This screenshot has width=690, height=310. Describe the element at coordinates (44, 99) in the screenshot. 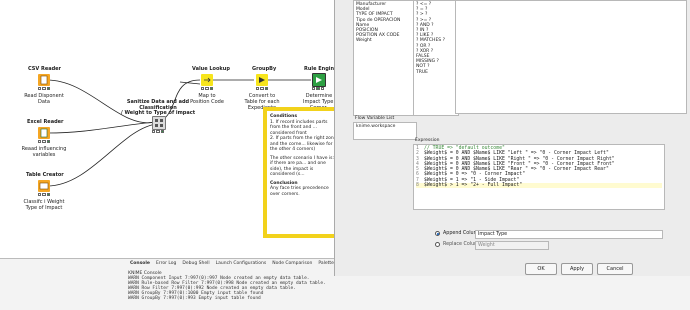

I see `csv-reader-label: Read Disponent Data` at that location.